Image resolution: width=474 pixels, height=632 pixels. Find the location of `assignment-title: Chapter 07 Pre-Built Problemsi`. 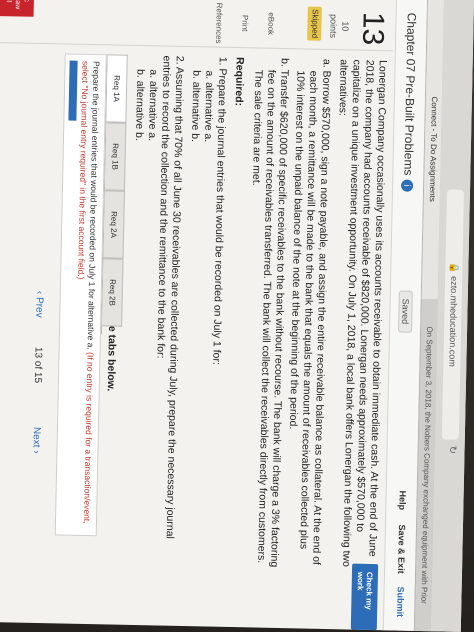

assignment-title: Chapter 07 Pre-Built Problemsi is located at coordinates (409, 102).